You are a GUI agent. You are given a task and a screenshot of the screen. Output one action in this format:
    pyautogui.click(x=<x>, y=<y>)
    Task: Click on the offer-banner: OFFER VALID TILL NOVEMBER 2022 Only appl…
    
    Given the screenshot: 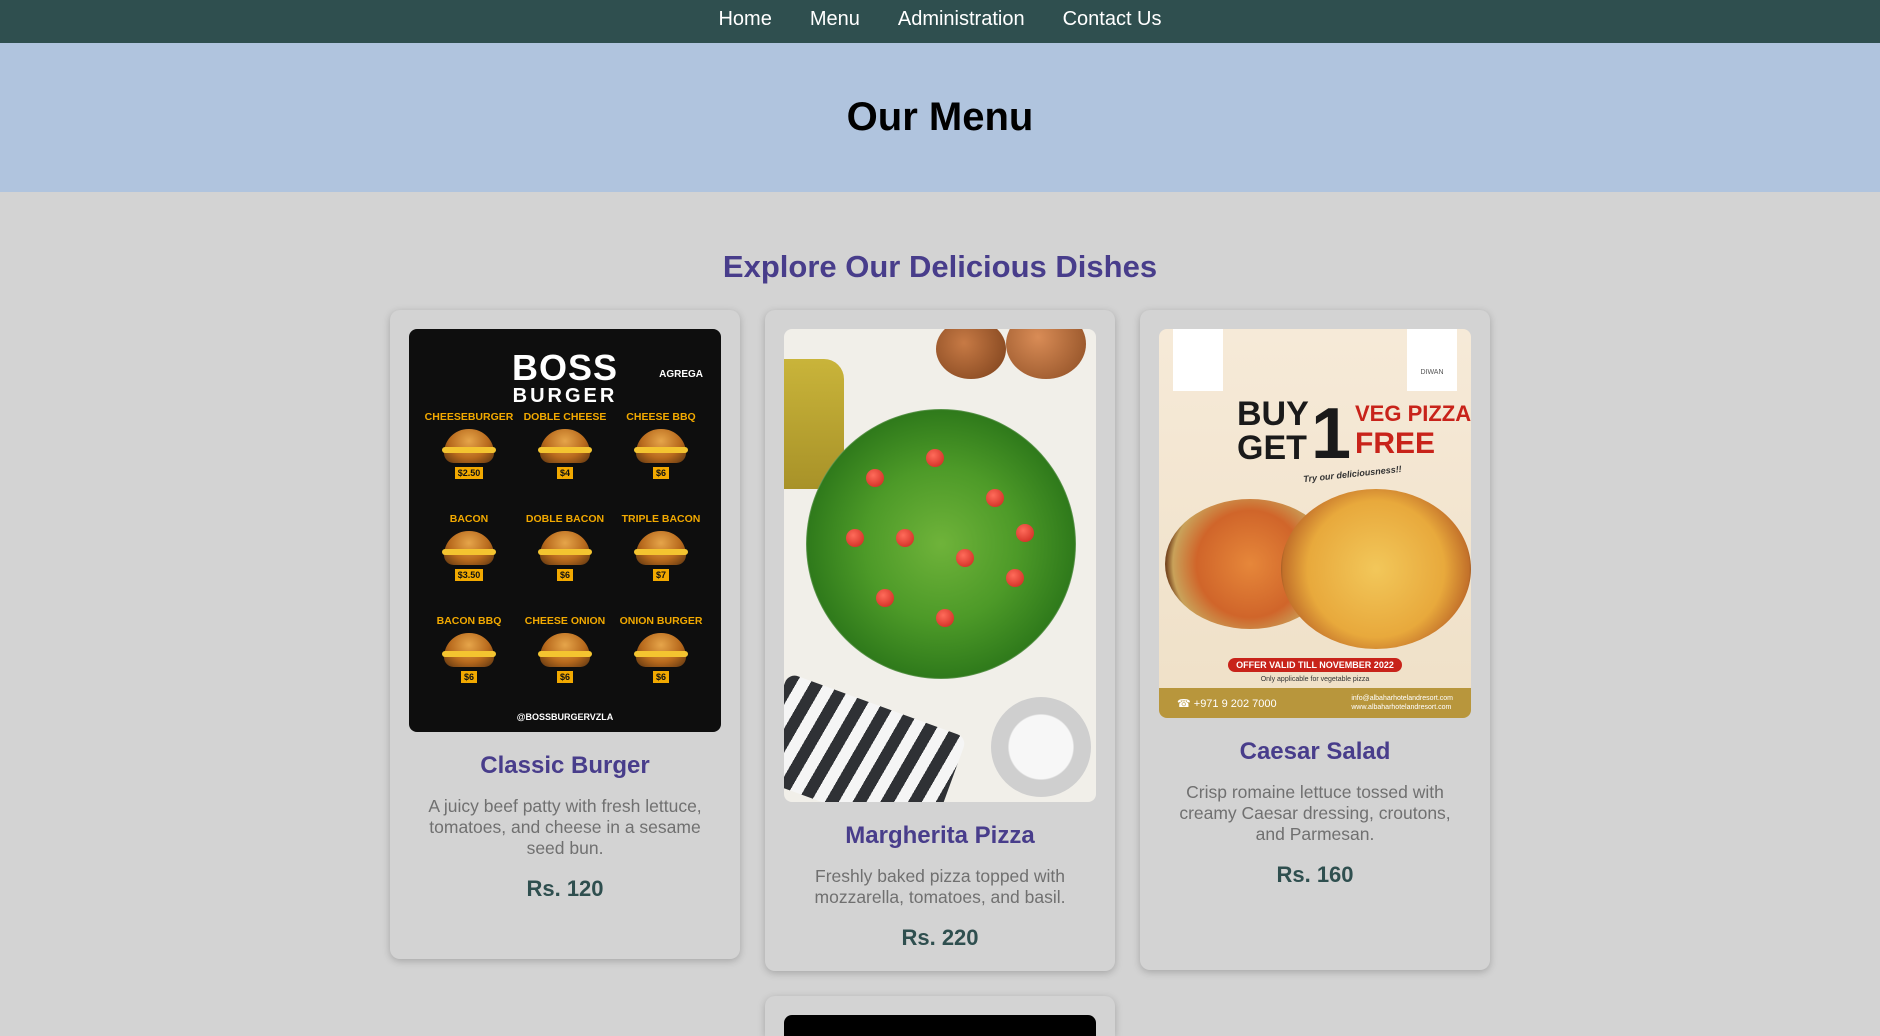 What is the action you would take?
    pyautogui.click(x=1315, y=669)
    